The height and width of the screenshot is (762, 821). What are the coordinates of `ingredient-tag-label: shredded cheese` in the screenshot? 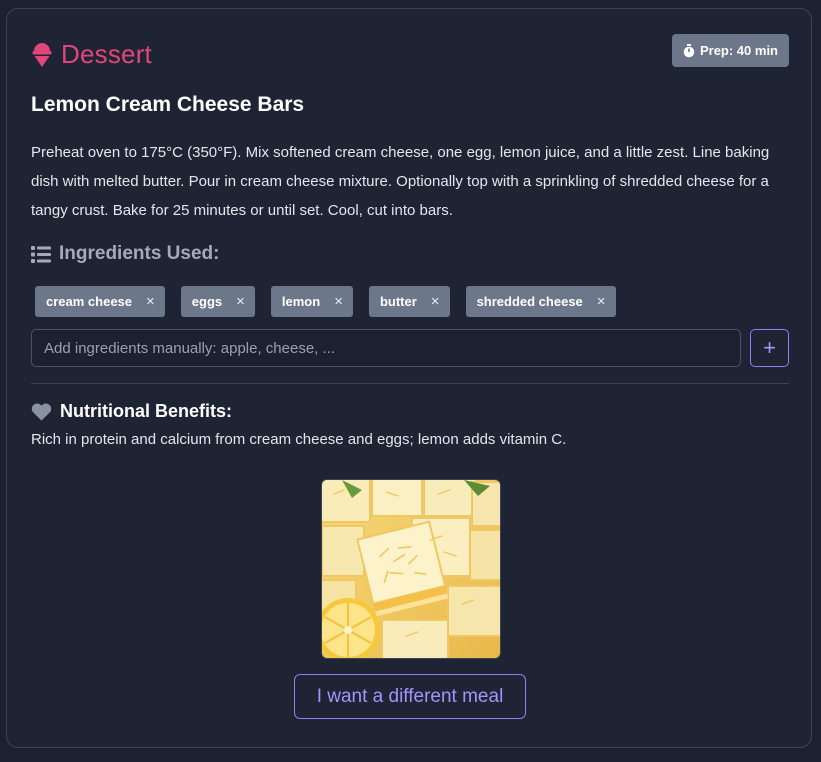 It's located at (529, 301).